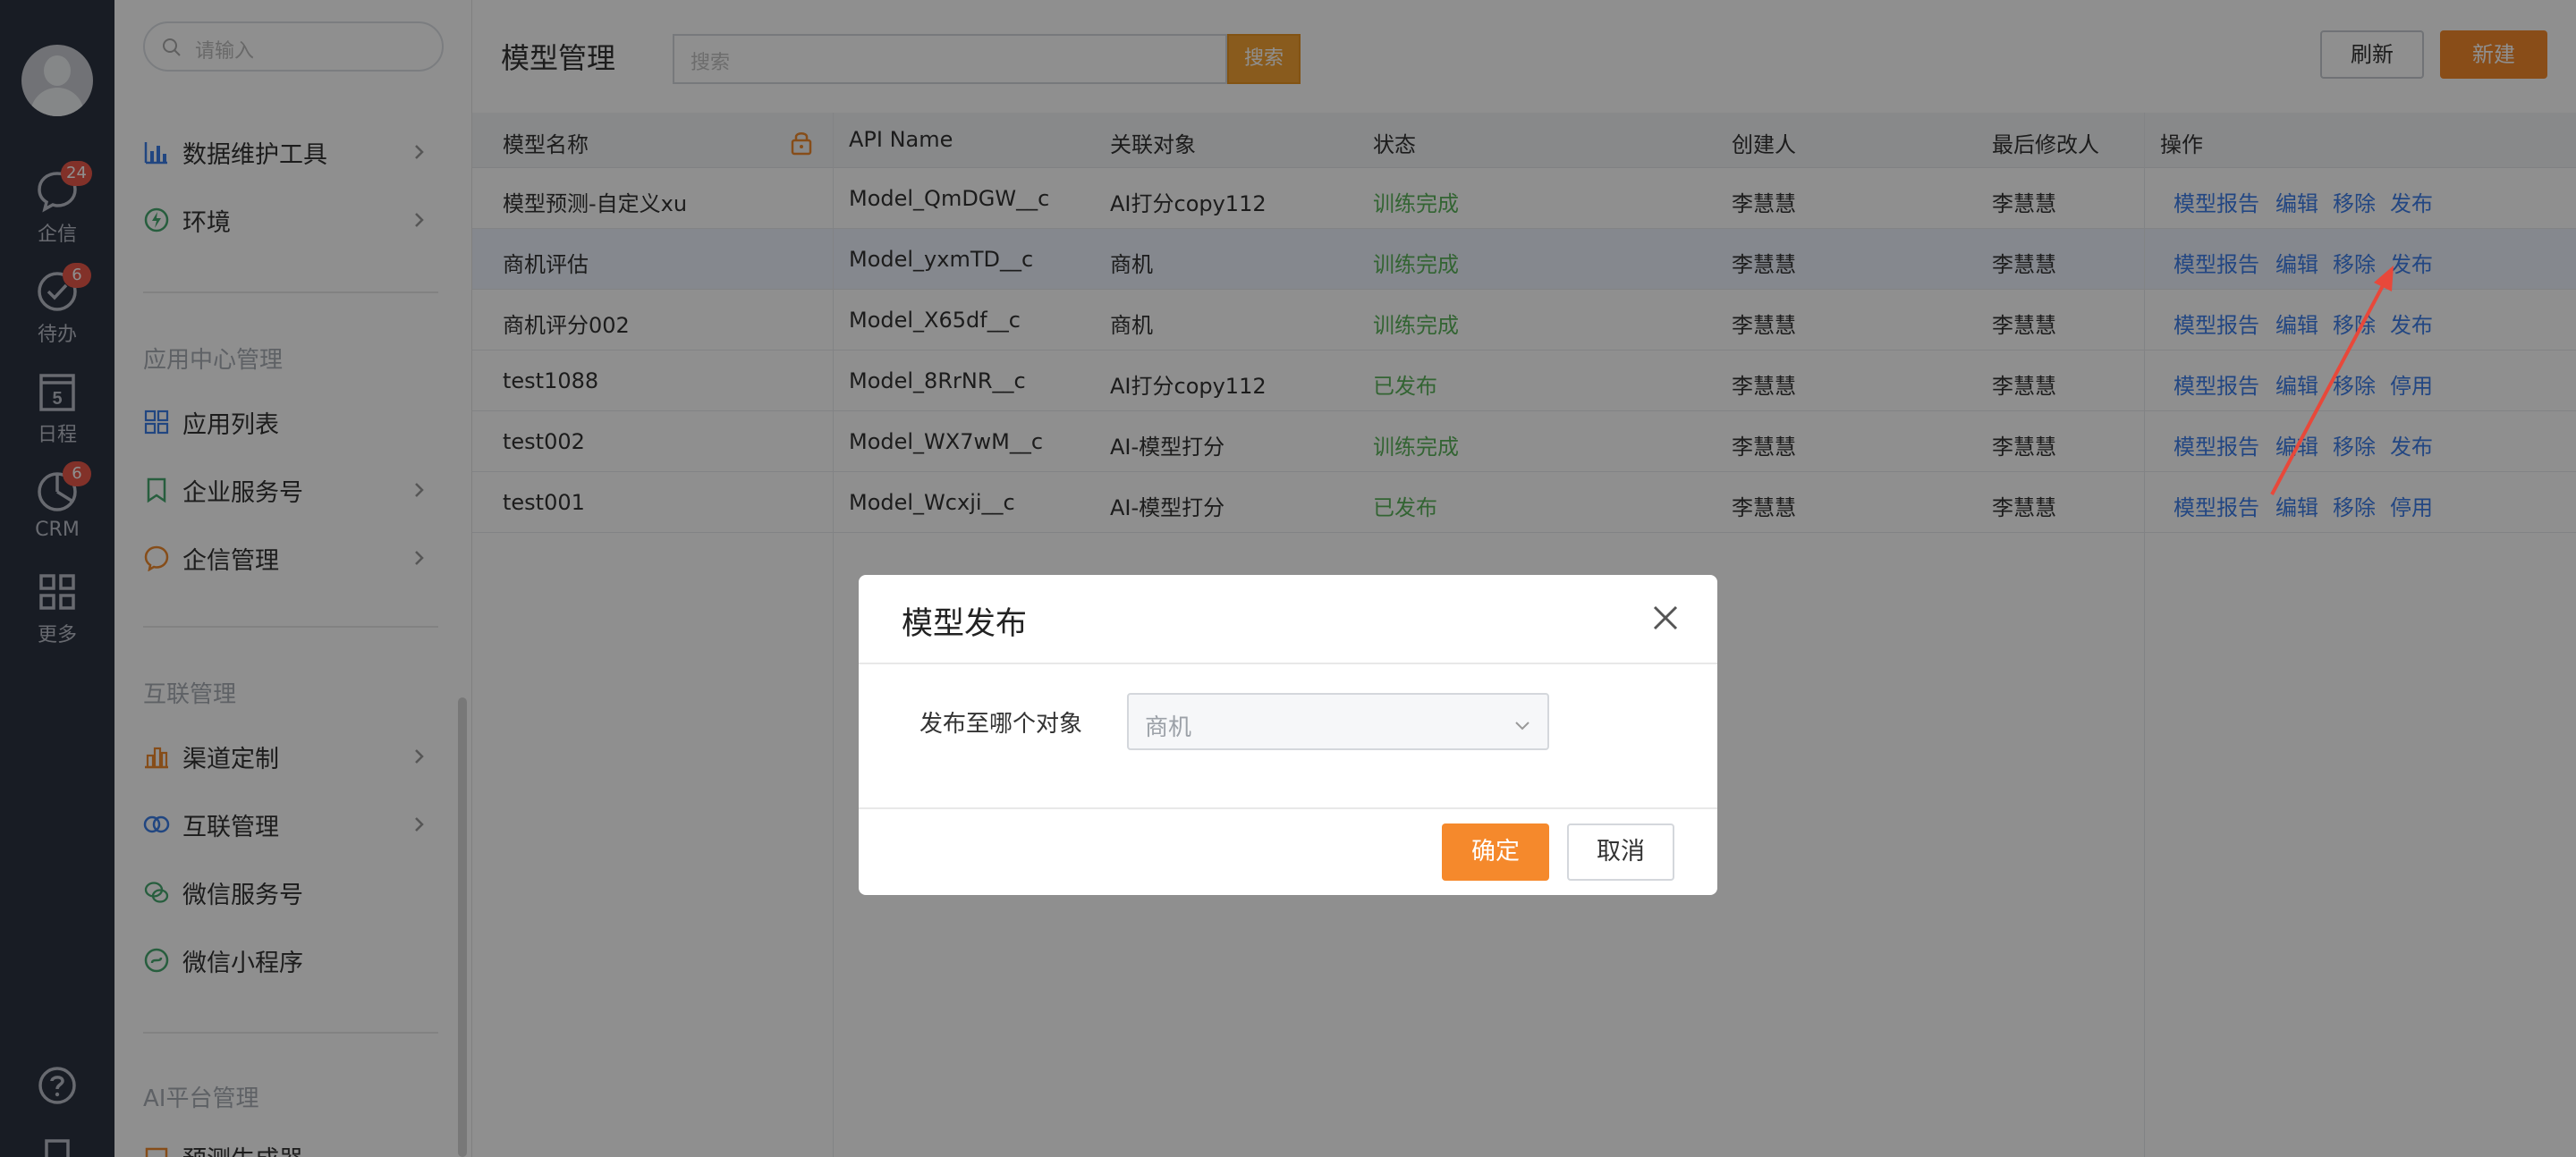 Image resolution: width=2576 pixels, height=1157 pixels. I want to click on target-object-select: 商机, so click(1338, 721).